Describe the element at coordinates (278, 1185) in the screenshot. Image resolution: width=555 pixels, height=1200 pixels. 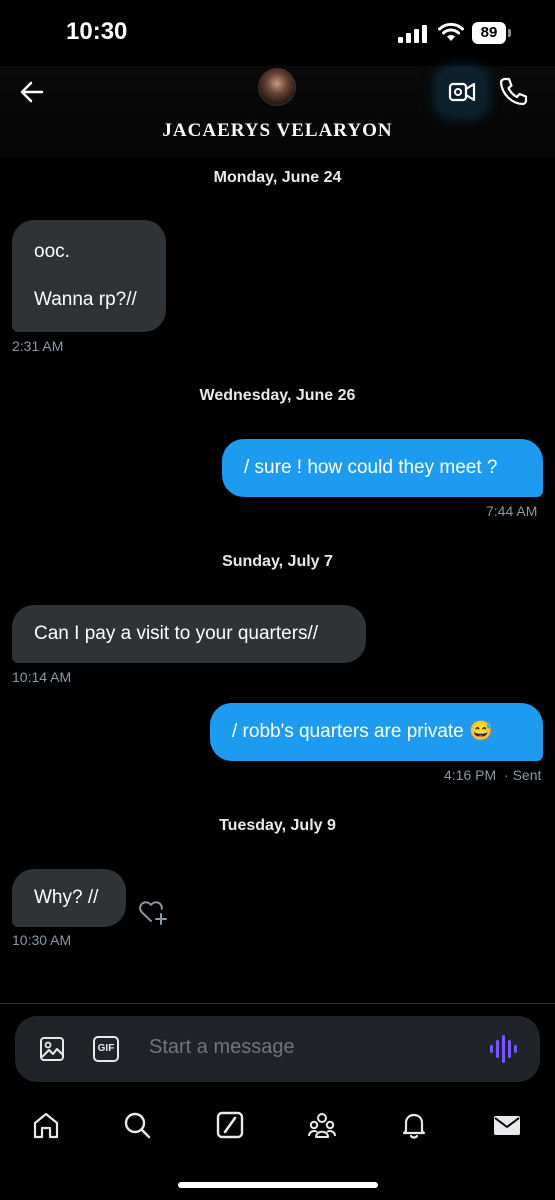
I see `home-indicator` at that location.